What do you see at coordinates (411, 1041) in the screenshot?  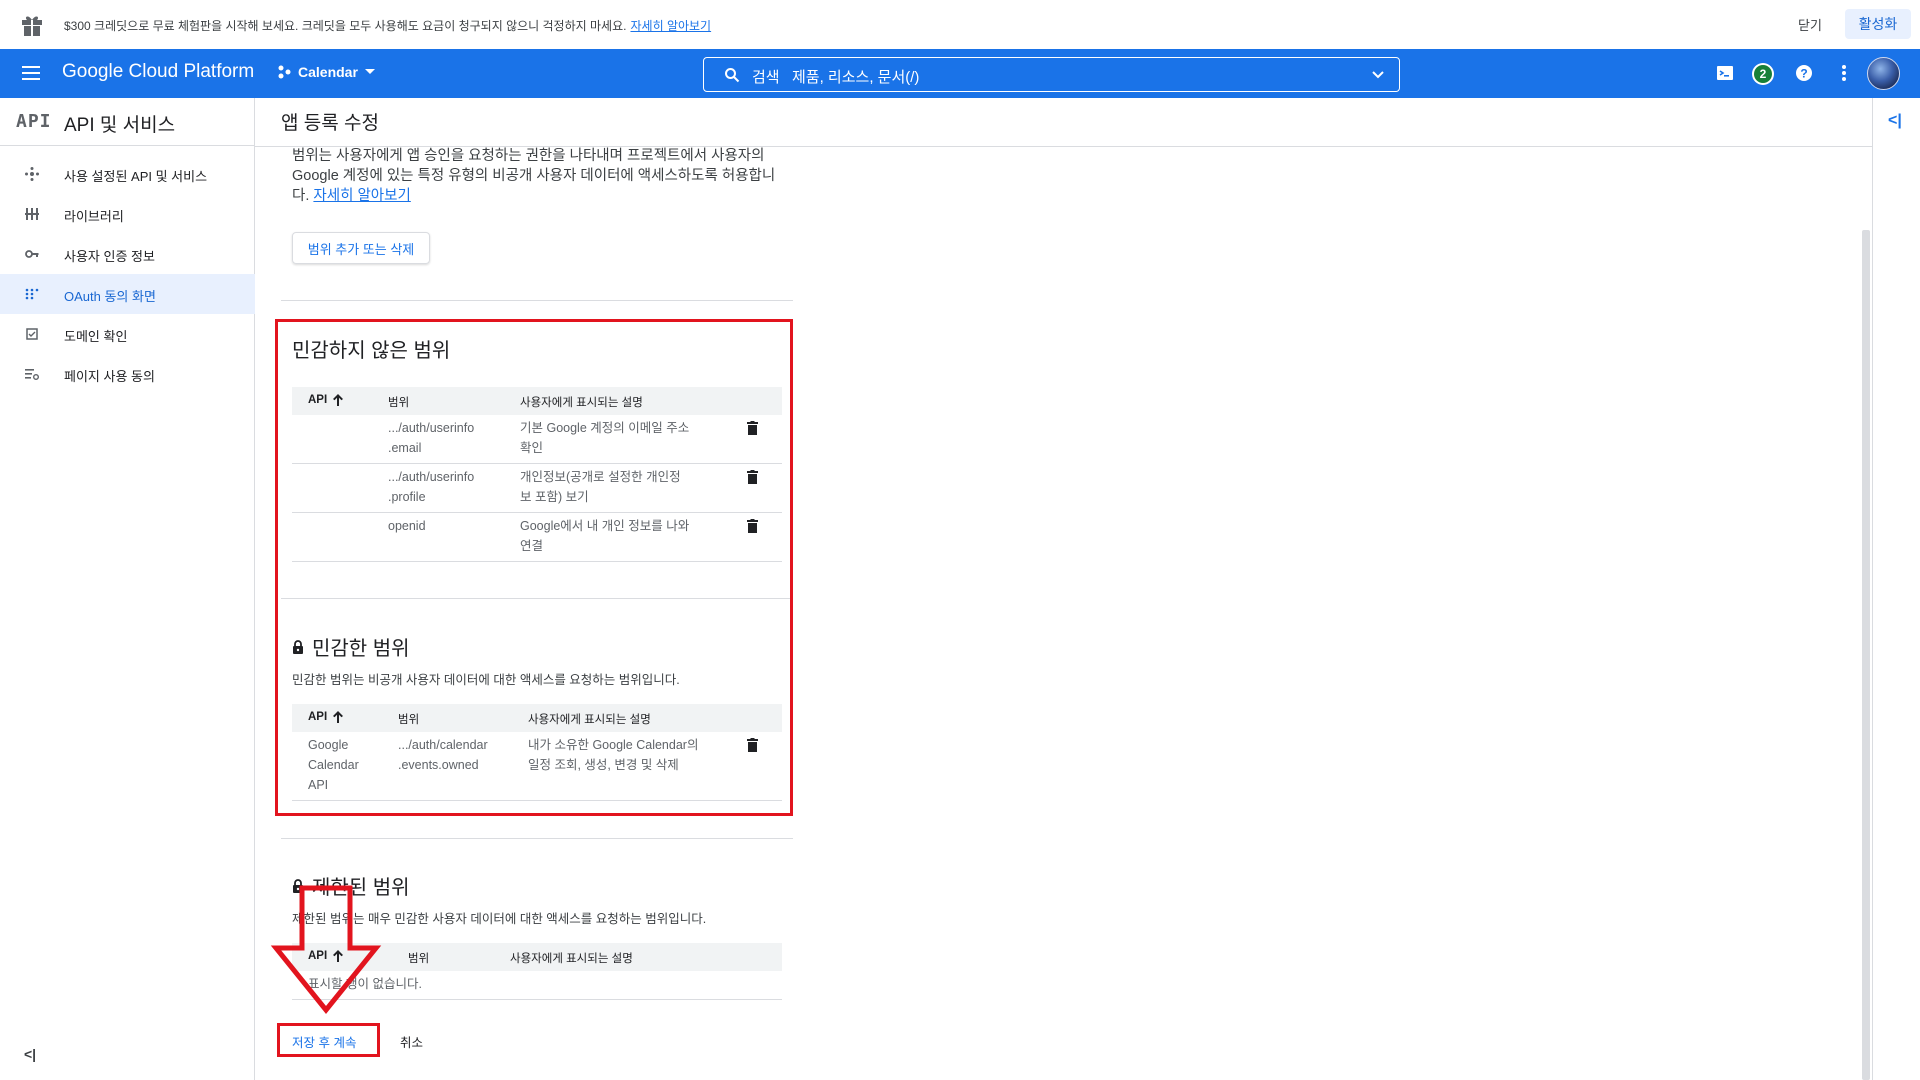 I see `cancel-button: 취소` at bounding box center [411, 1041].